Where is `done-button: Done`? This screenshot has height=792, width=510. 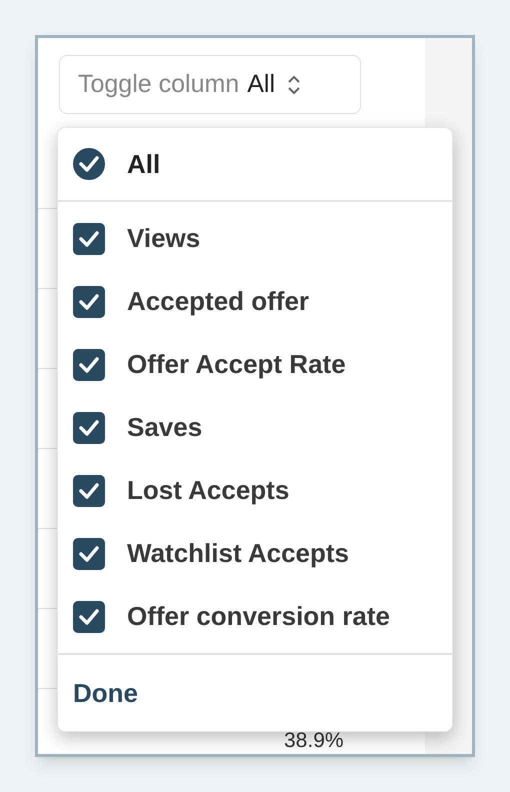 done-button: Done is located at coordinates (105, 693).